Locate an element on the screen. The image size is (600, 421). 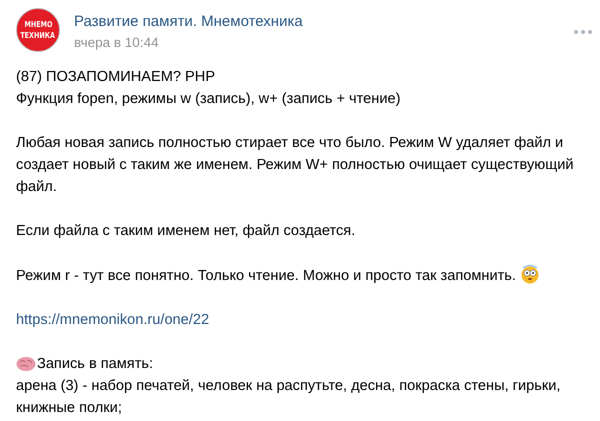
brain-icon is located at coordinates (26, 364).